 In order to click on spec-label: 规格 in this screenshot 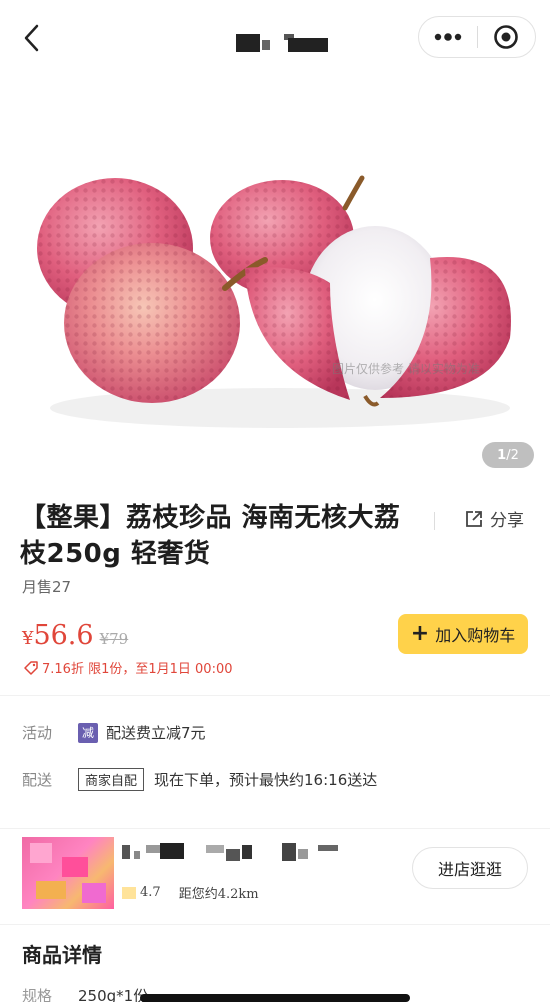, I will do `click(37, 994)`.